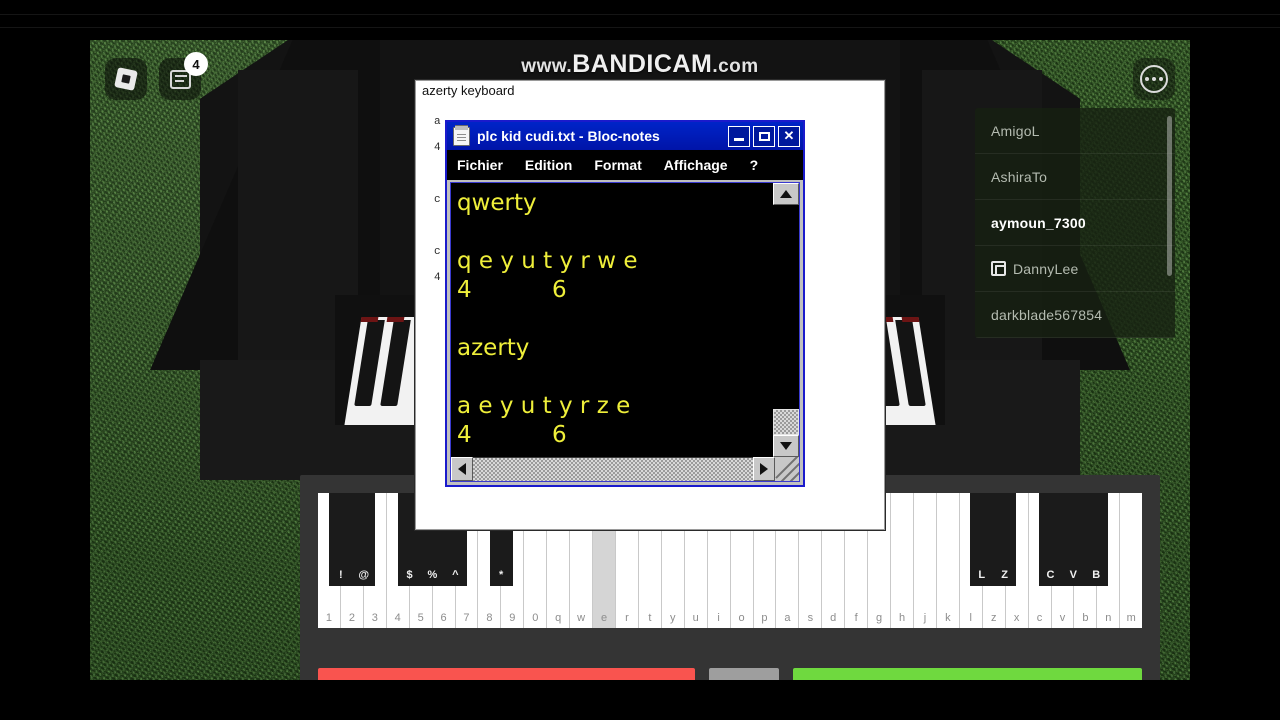 This screenshot has width=1280, height=720. I want to click on player-name: aymoun_7300, so click(1038, 222).